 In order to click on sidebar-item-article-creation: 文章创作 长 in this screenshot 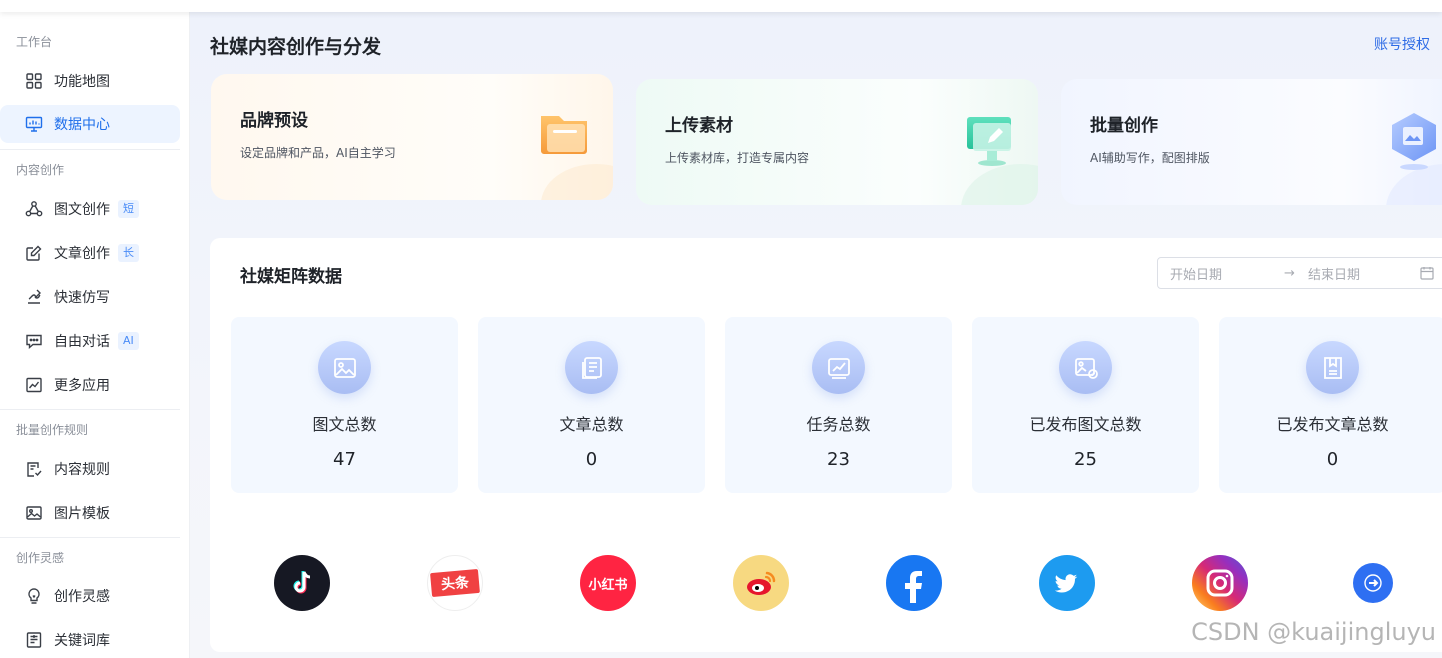, I will do `click(90, 253)`.